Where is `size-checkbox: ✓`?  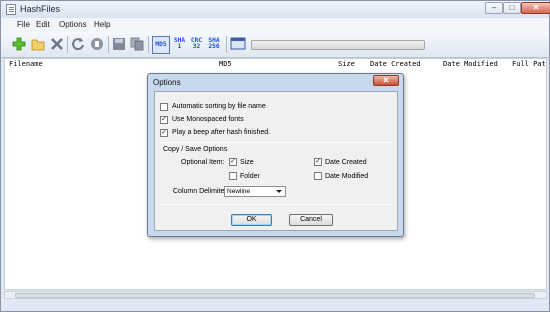 size-checkbox: ✓ is located at coordinates (233, 162).